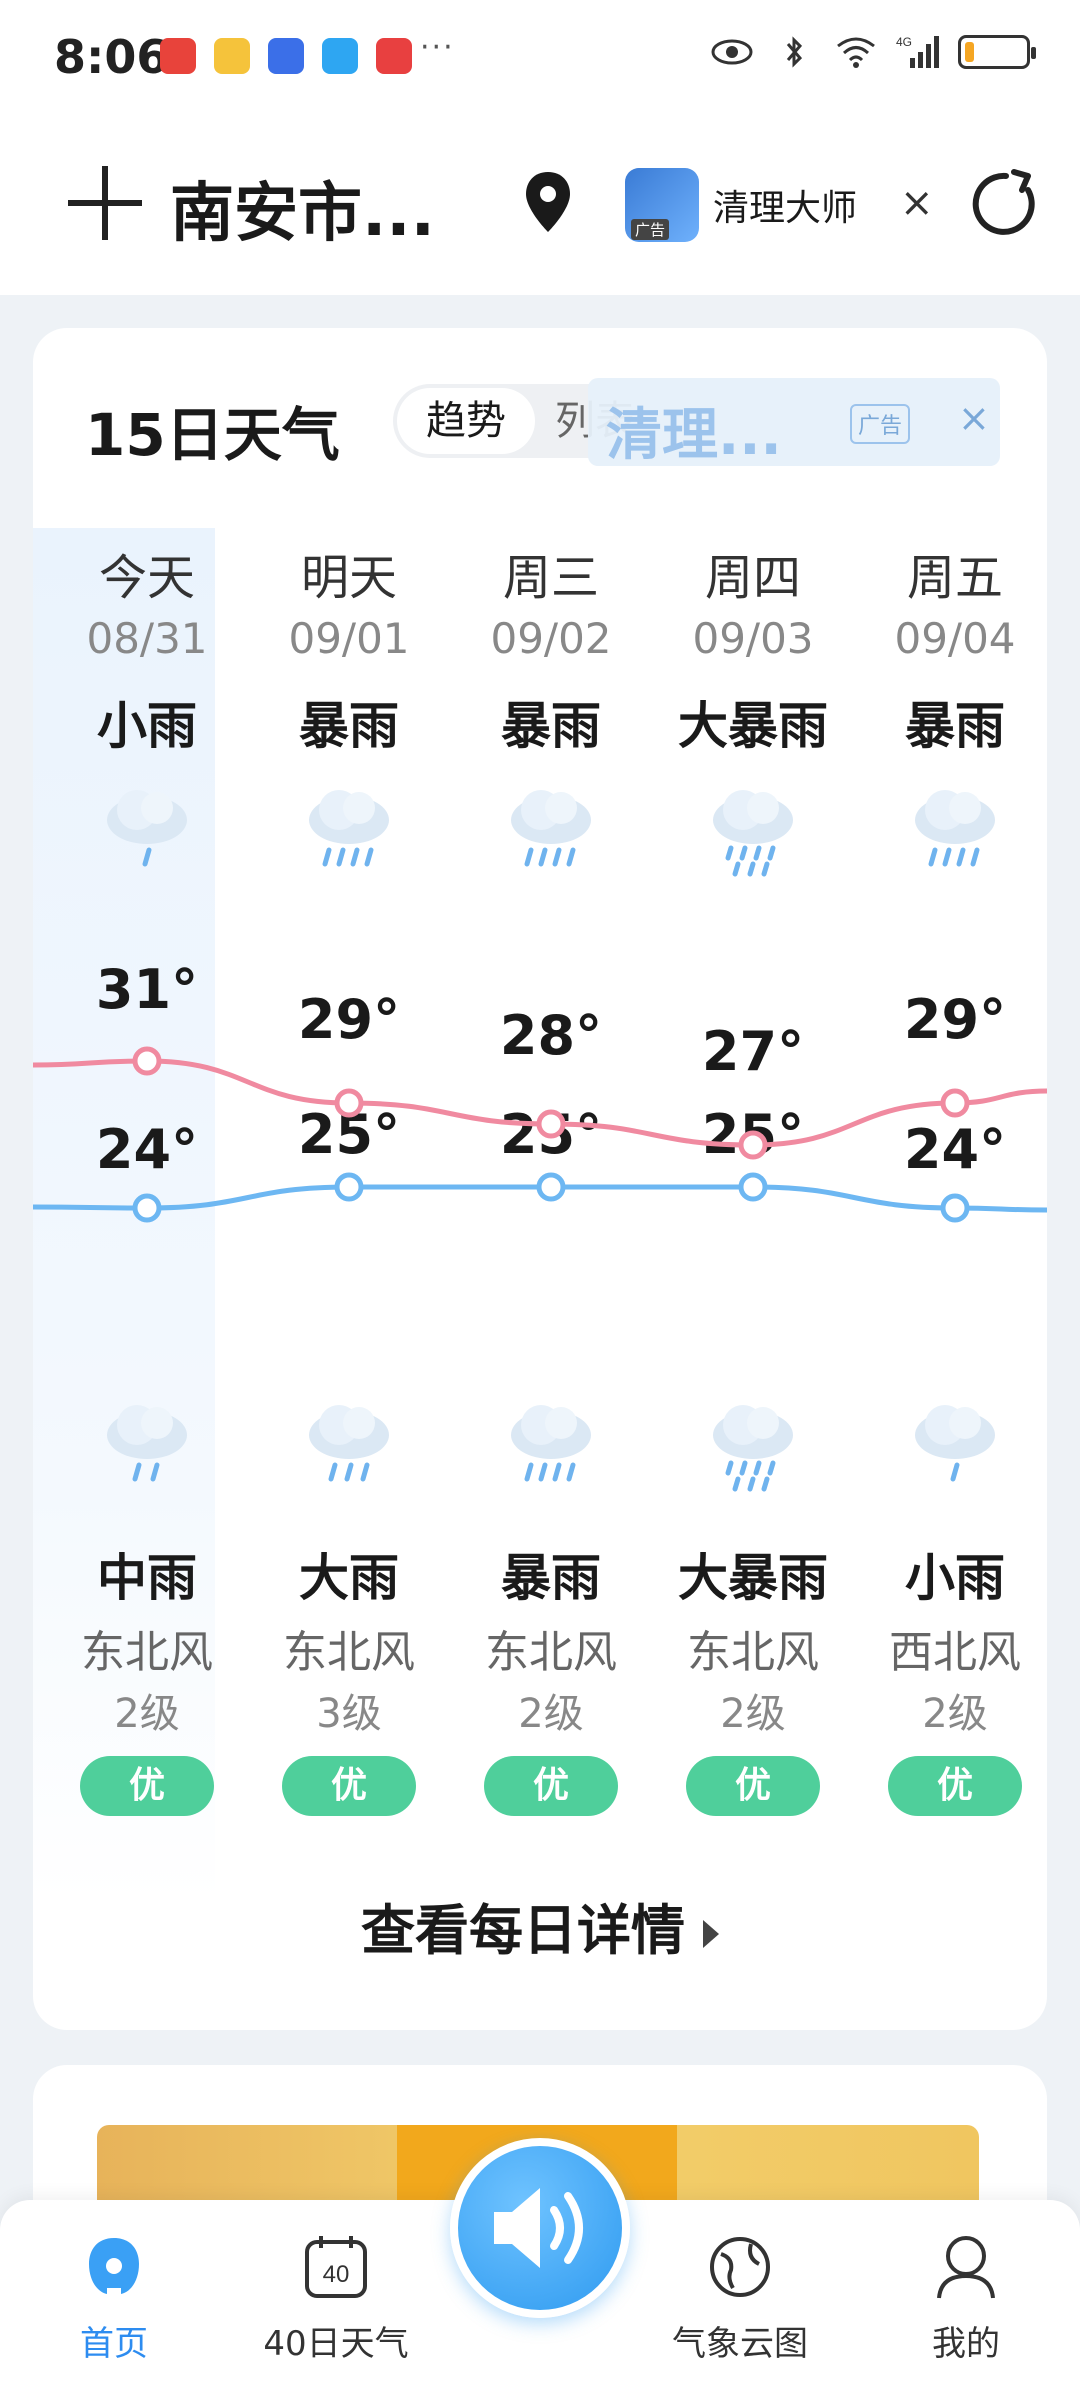  I want to click on ad-close-button: ×, so click(917, 203).